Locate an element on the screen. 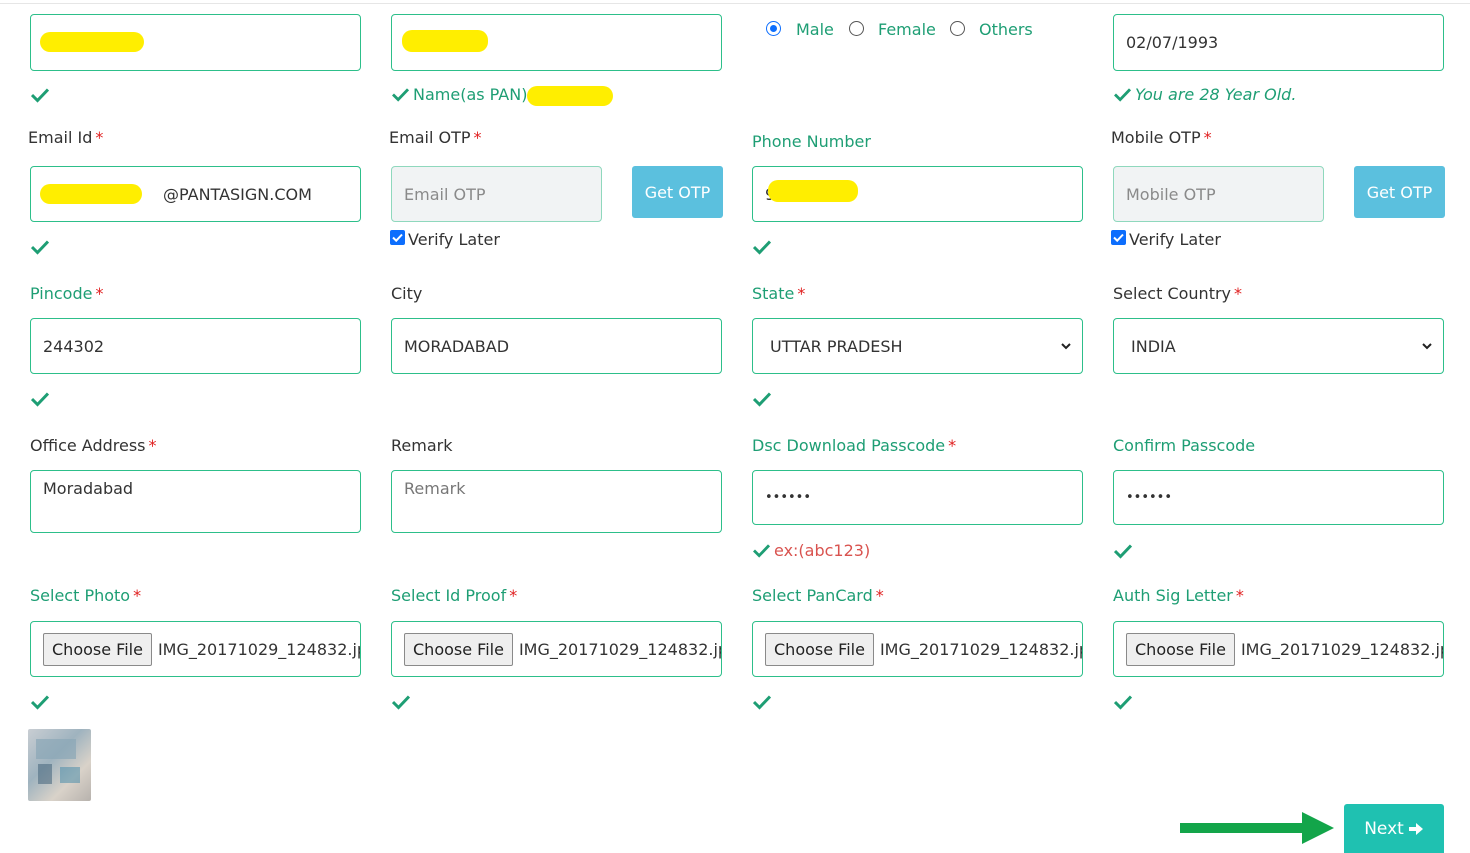 The image size is (1470, 853). next-button-label: Next is located at coordinates (1384, 828).